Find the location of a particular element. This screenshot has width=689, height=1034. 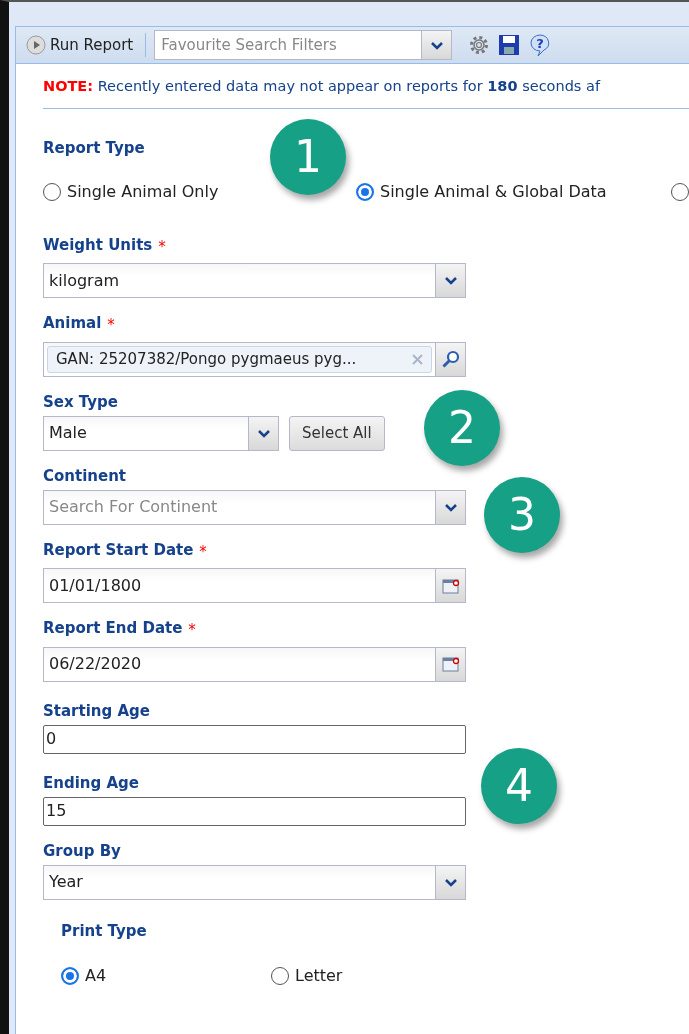

search-icon is located at coordinates (450, 359).